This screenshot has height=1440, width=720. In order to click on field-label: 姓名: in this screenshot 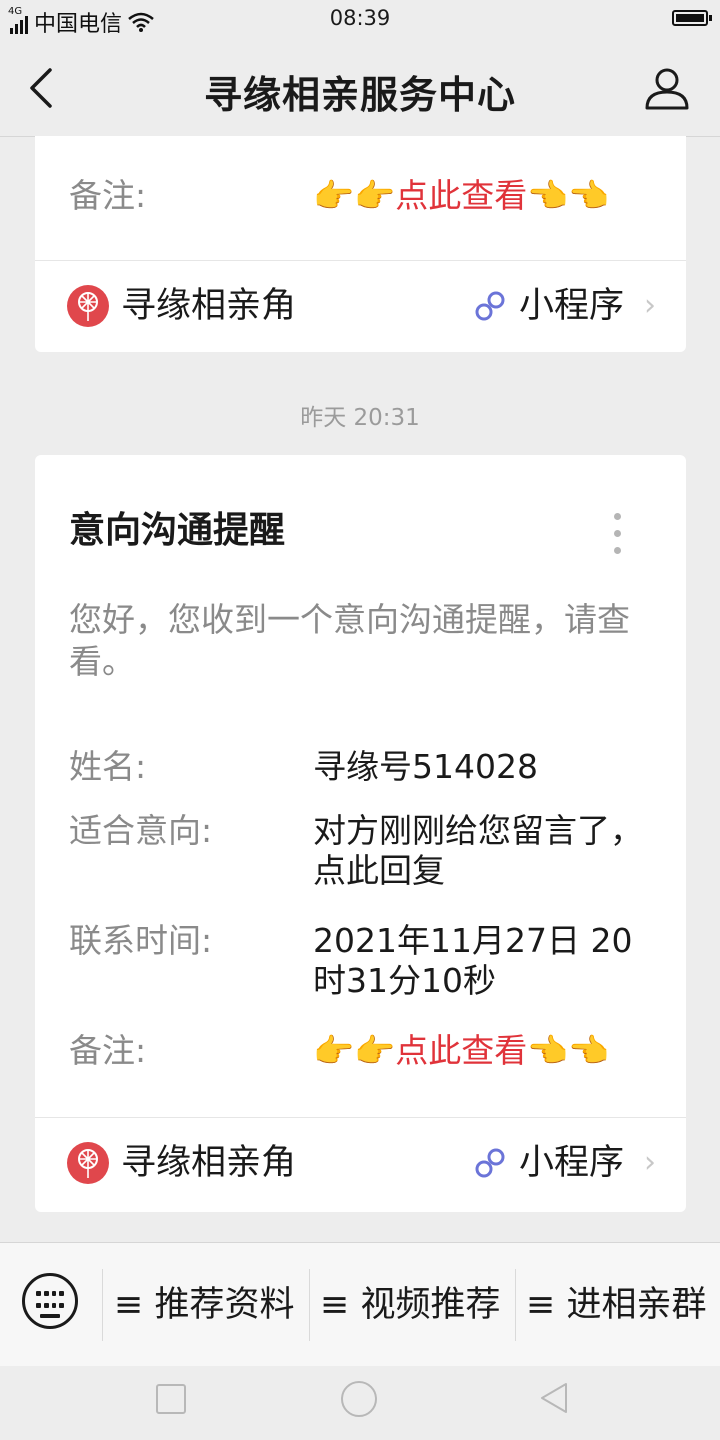, I will do `click(108, 766)`.